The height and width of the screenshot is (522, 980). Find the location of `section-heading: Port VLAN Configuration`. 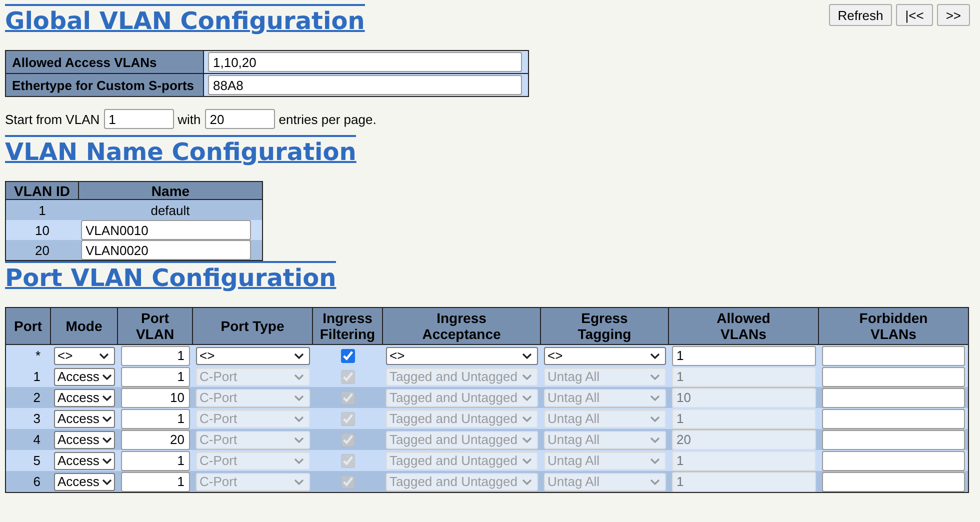

section-heading: Port VLAN Configuration is located at coordinates (170, 277).